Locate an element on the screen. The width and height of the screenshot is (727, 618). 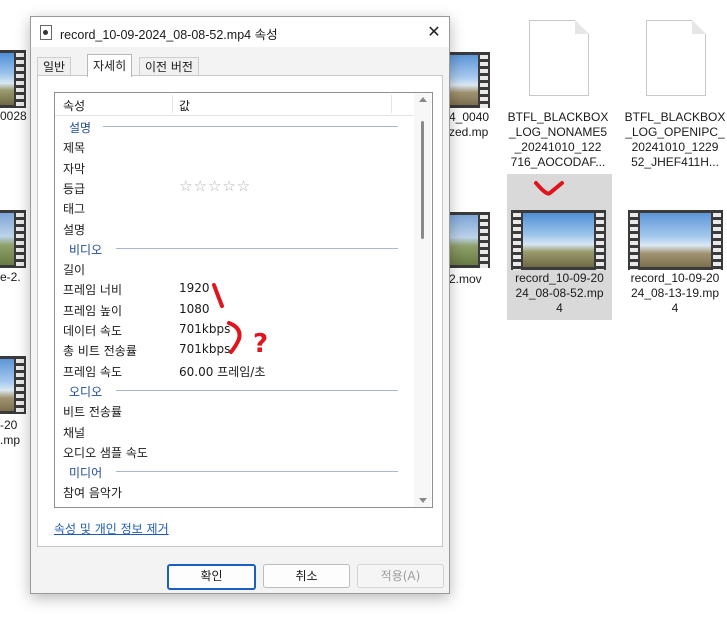
scroll-thumb is located at coordinates (422, 180).